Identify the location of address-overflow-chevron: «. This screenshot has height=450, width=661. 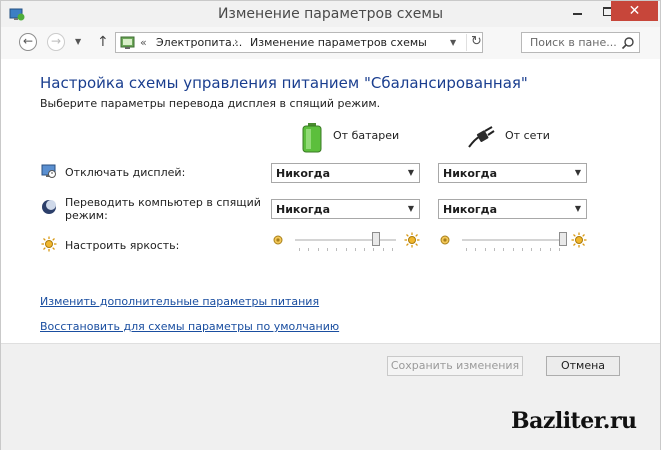
(143, 42).